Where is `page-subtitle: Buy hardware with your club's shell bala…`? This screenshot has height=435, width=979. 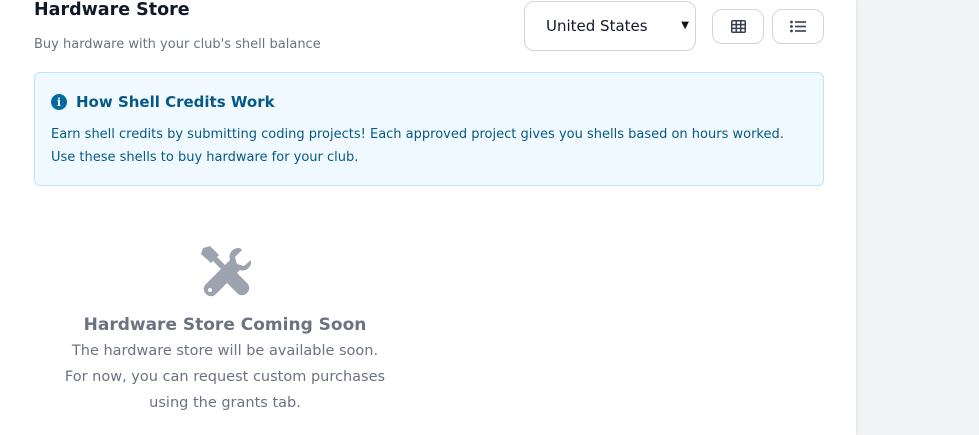
page-subtitle: Buy hardware with your club's shell bala… is located at coordinates (177, 44).